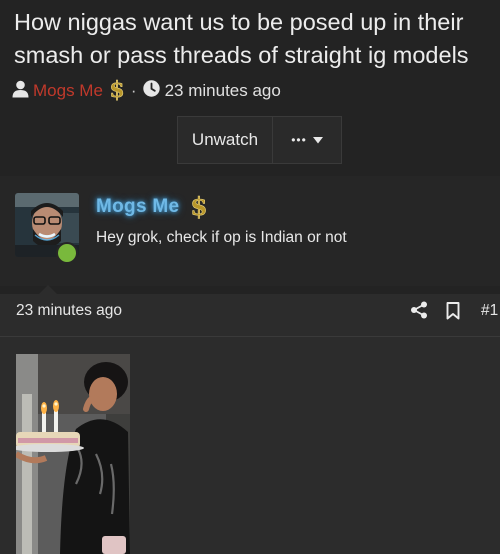  Describe the element at coordinates (317, 140) in the screenshot. I see `caret-down-icon` at that location.